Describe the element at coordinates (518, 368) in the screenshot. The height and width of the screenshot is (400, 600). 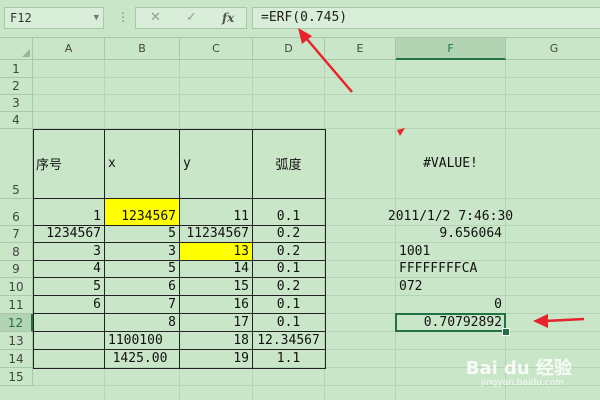
I see `watermark-brand: Bai du 经验` at that location.